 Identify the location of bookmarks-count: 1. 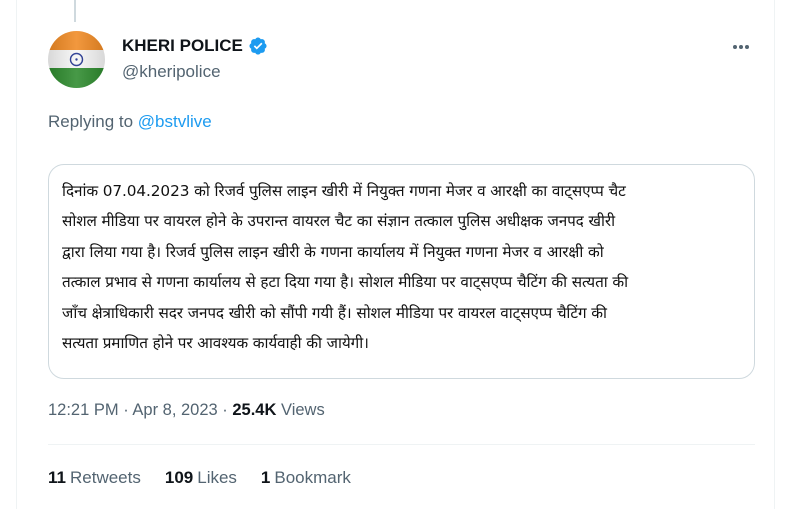
(265, 477).